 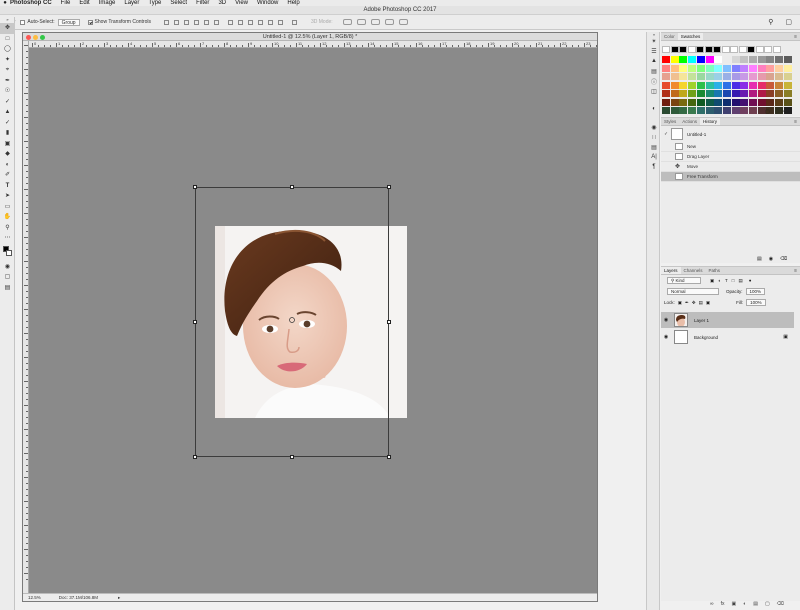 What do you see at coordinates (783, 259) in the screenshot?
I see `trash-icon: ⌫` at bounding box center [783, 259].